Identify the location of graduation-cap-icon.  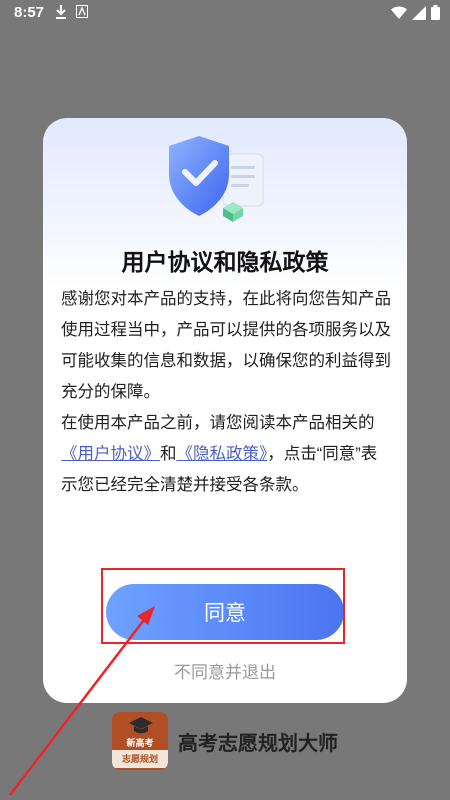
(141, 725).